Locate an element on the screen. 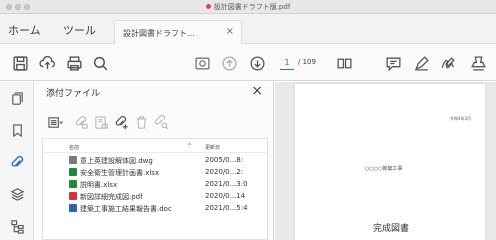 The width and height of the screenshot is (496, 240). page-number-input: 1 is located at coordinates (287, 63).